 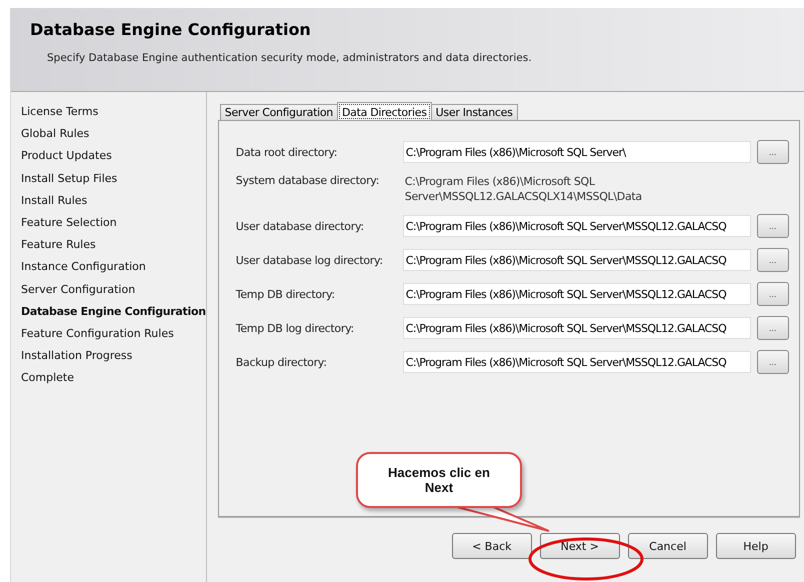 I want to click on step-item: Install Rules, so click(x=54, y=200).